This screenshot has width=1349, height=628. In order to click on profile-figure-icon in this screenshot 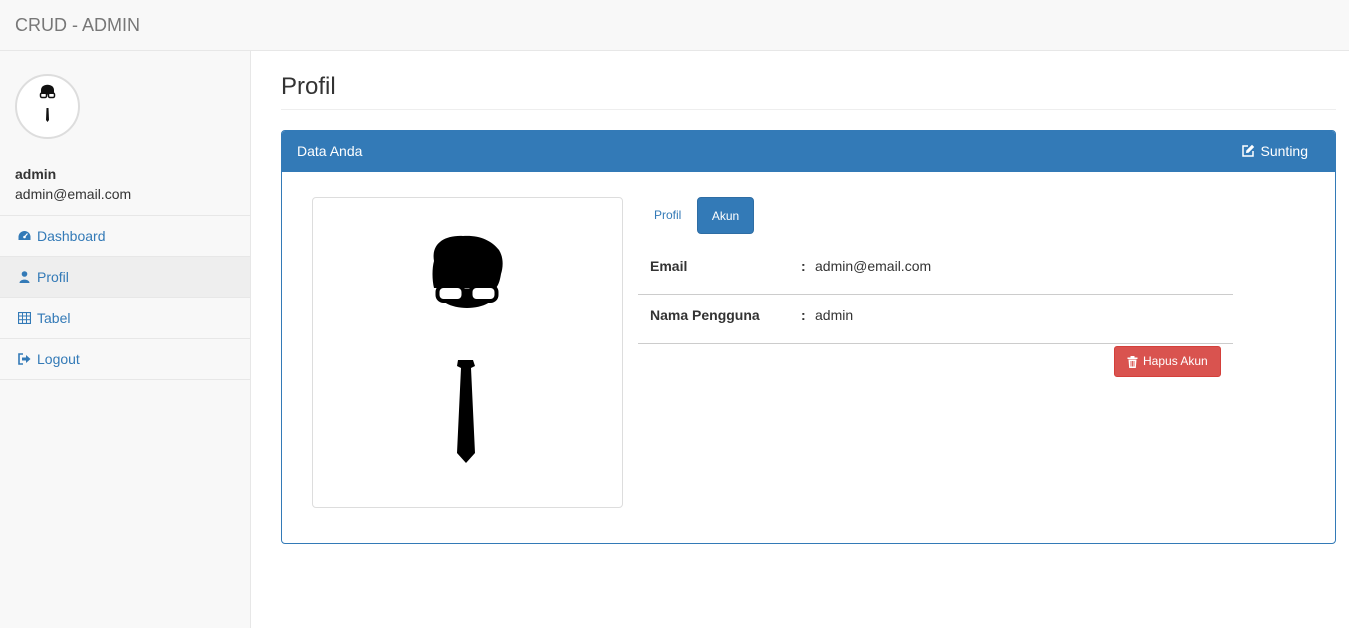, I will do `click(467, 349)`.